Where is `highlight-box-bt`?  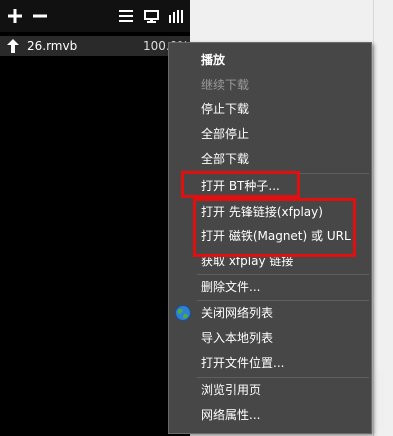 highlight-box-bt is located at coordinates (240, 184).